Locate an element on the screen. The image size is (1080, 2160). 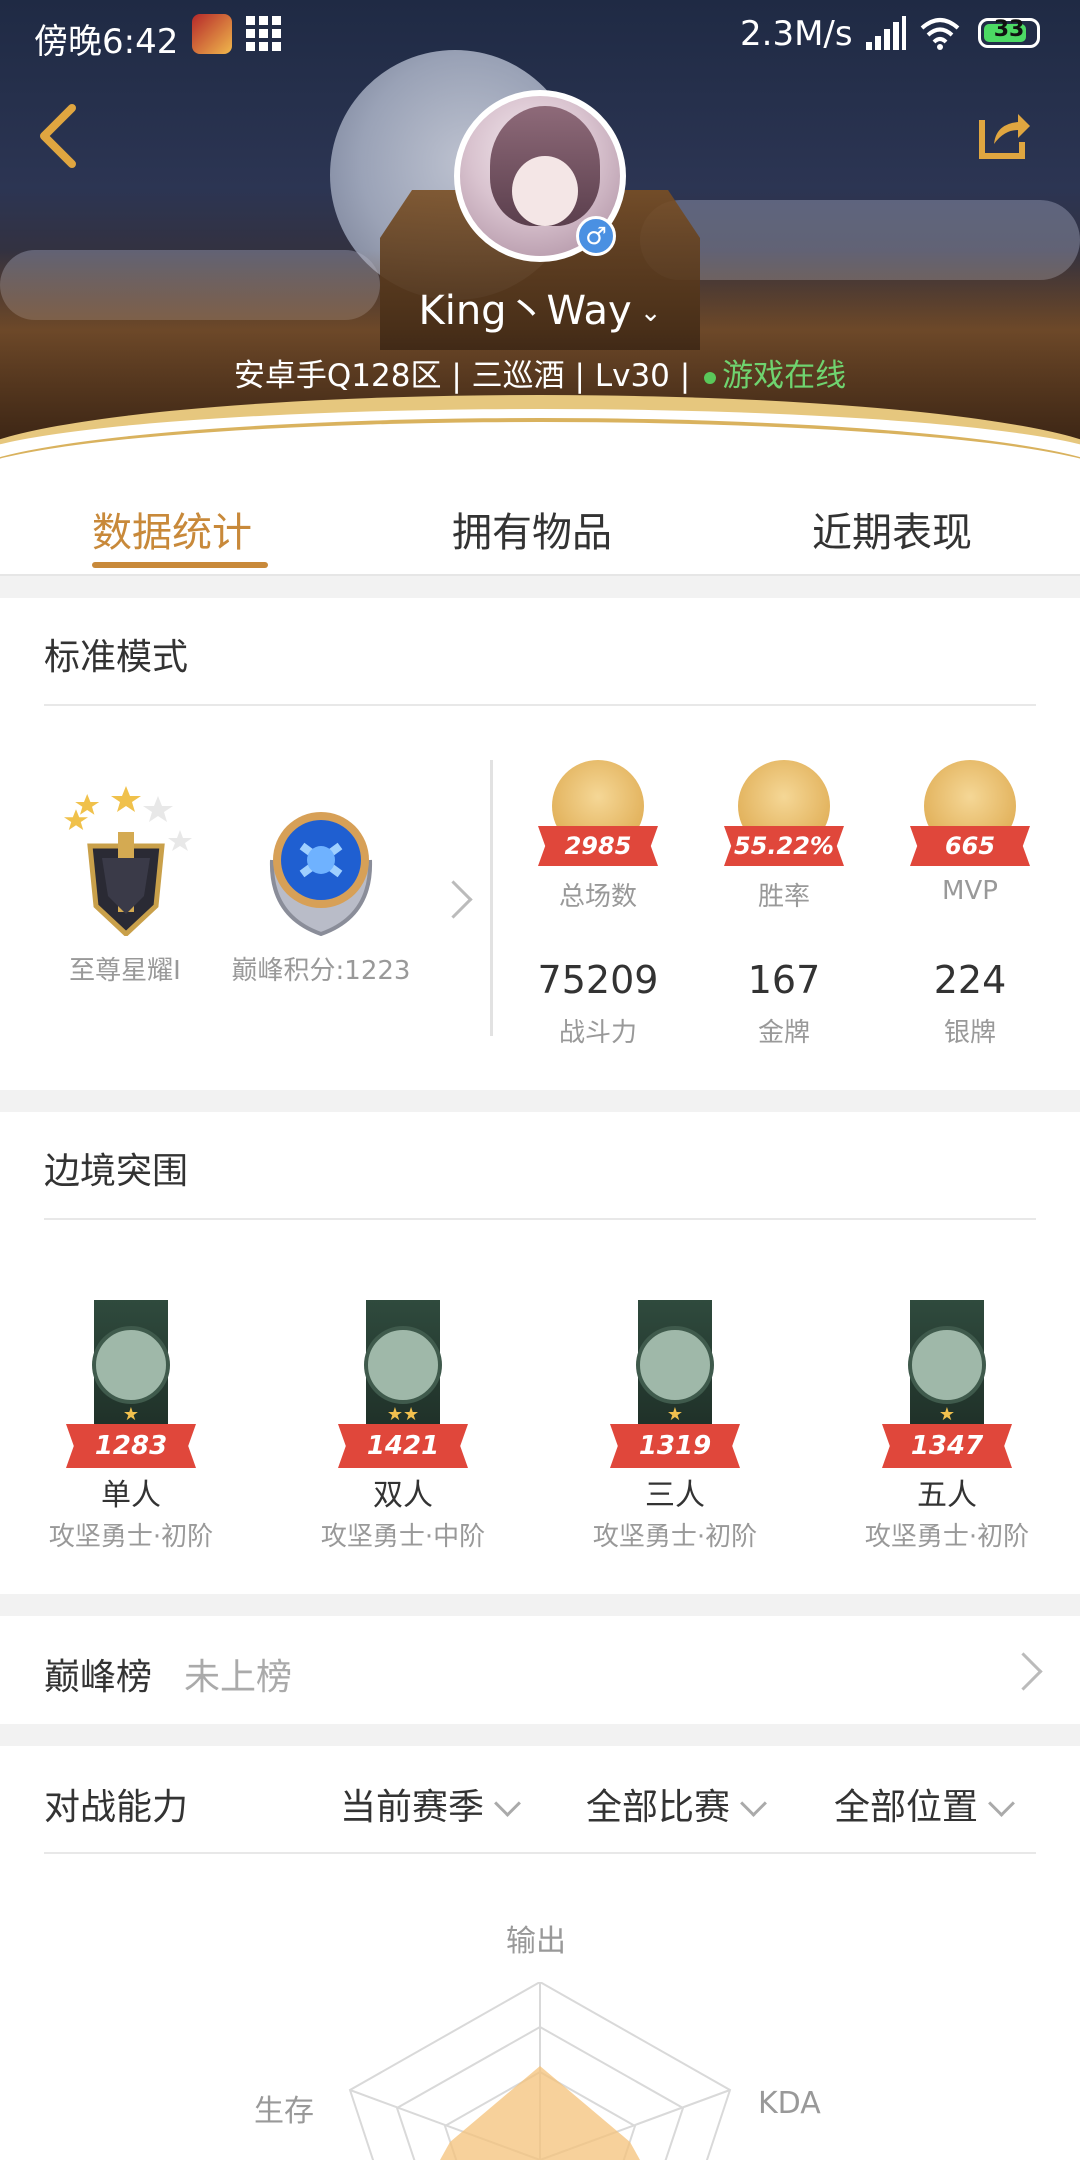
online-dot-icon is located at coordinates (710, 377).